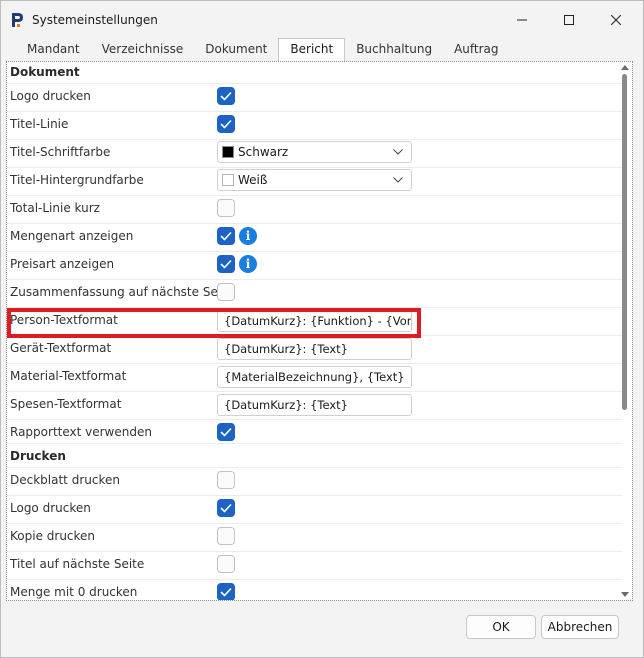 This screenshot has height=658, width=644. What do you see at coordinates (60, 152) in the screenshot?
I see `row-label: Titel-Schriftfarbe` at bounding box center [60, 152].